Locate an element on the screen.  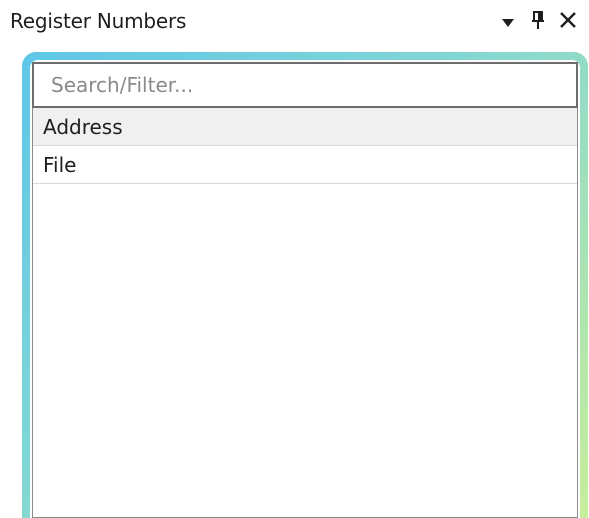
list-item-label: Address is located at coordinates (83, 126).